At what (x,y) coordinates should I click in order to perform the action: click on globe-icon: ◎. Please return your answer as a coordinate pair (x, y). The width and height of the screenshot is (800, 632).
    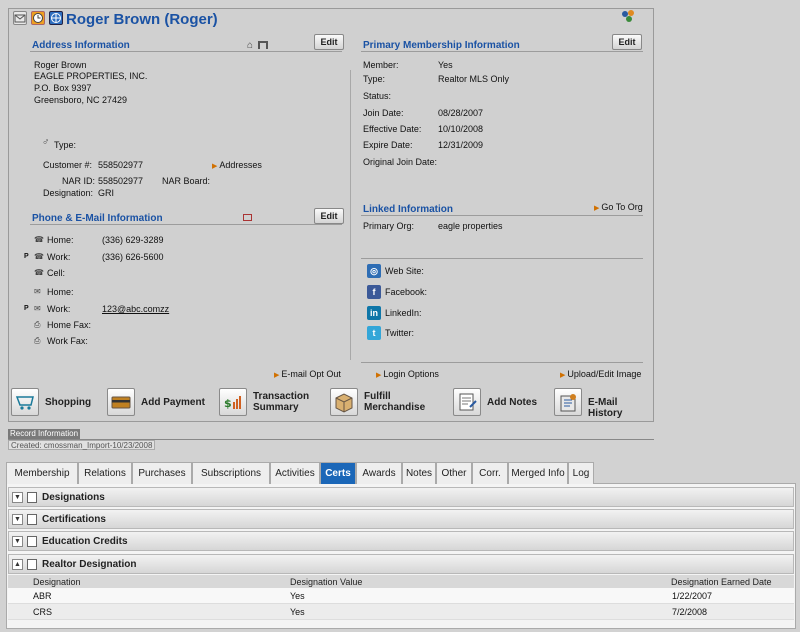
    Looking at the image, I should click on (374, 271).